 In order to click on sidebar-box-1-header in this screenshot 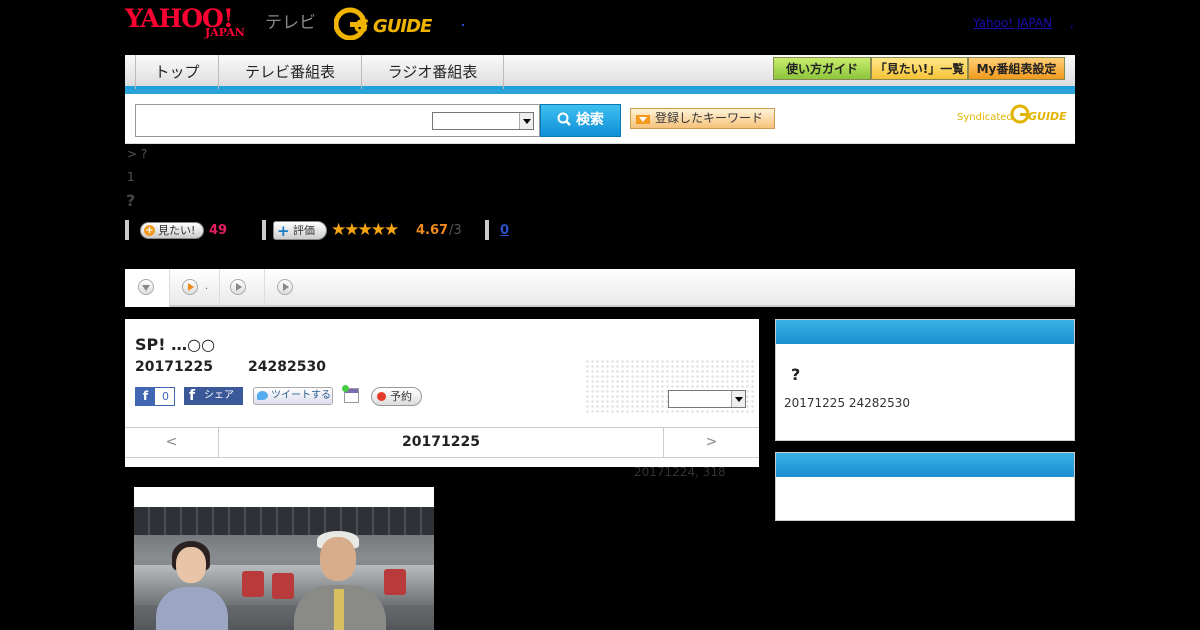, I will do `click(925, 332)`.